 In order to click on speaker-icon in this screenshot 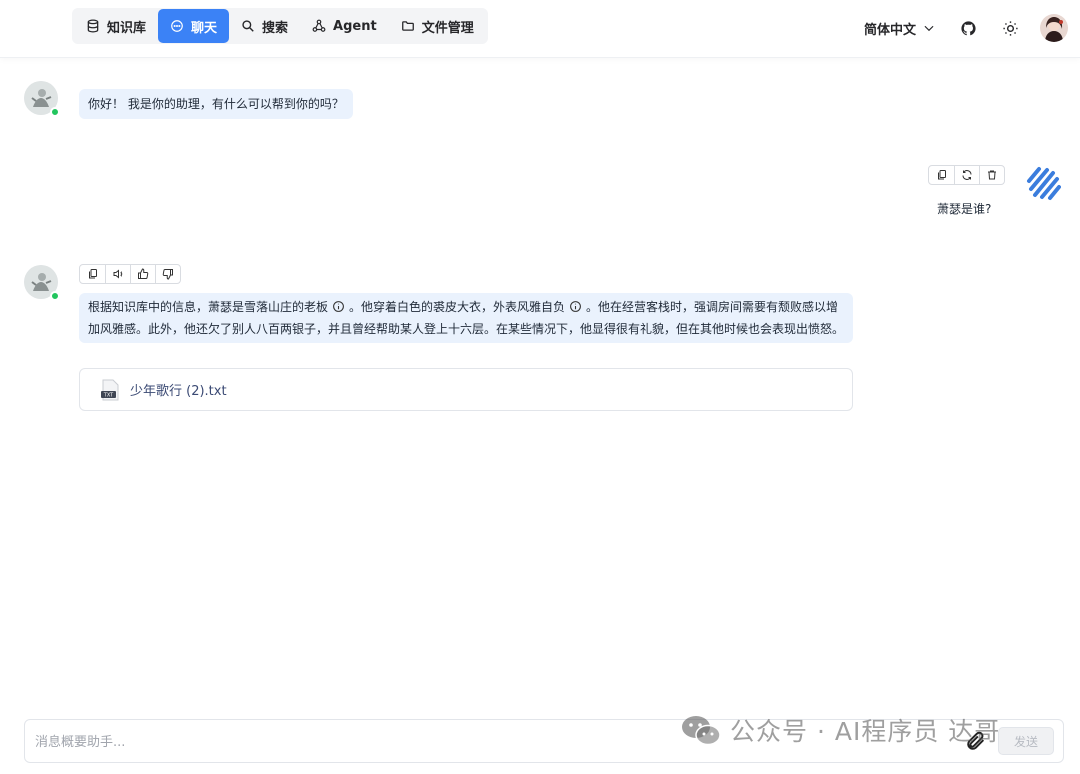, I will do `click(118, 274)`.